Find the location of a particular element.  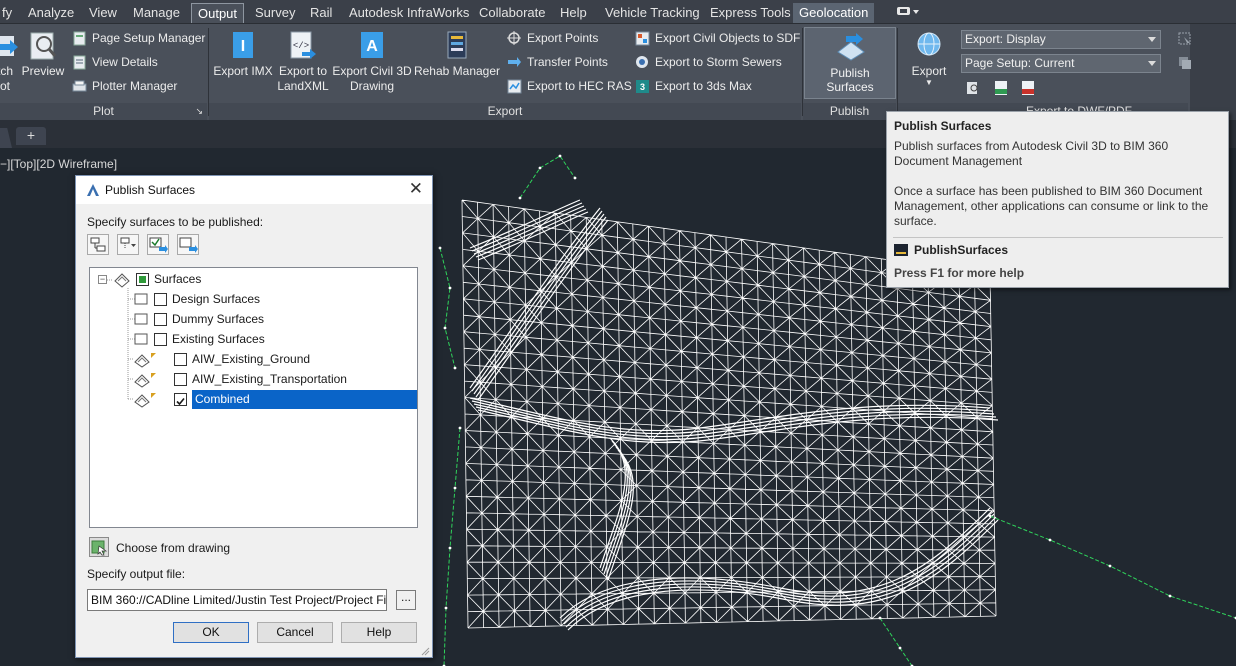

preview-button: Preview is located at coordinates (43, 54).